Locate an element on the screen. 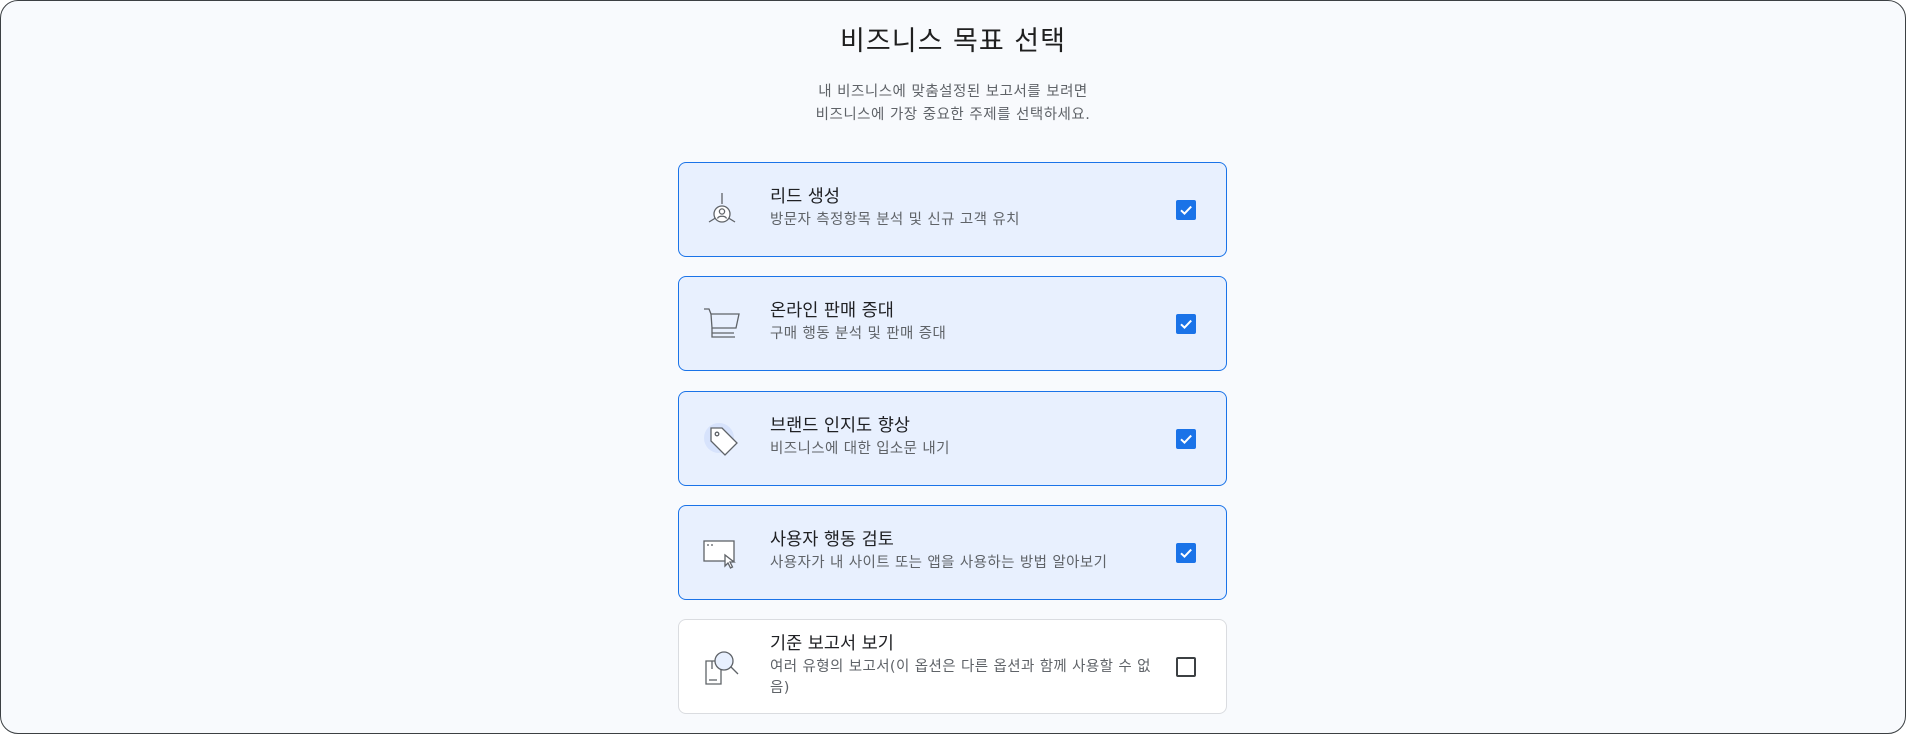 This screenshot has height=734, width=1906. option-description: 구매 행동 분석 및 판매 증대 is located at coordinates (858, 334).